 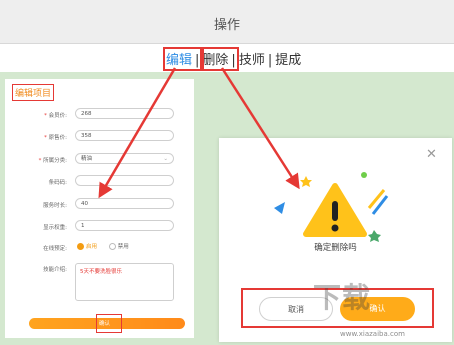 What do you see at coordinates (137, 133) in the screenshot?
I see `arrow-to-edit-form` at bounding box center [137, 133].